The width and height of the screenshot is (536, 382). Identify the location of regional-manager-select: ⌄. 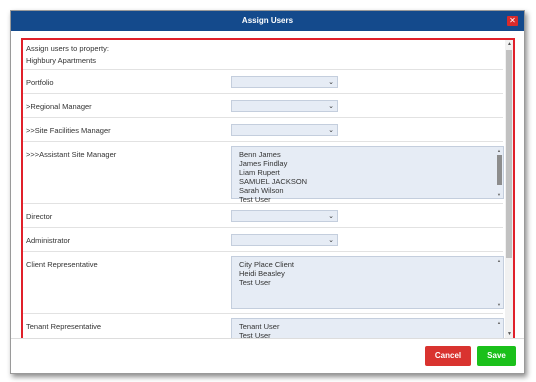
(284, 106).